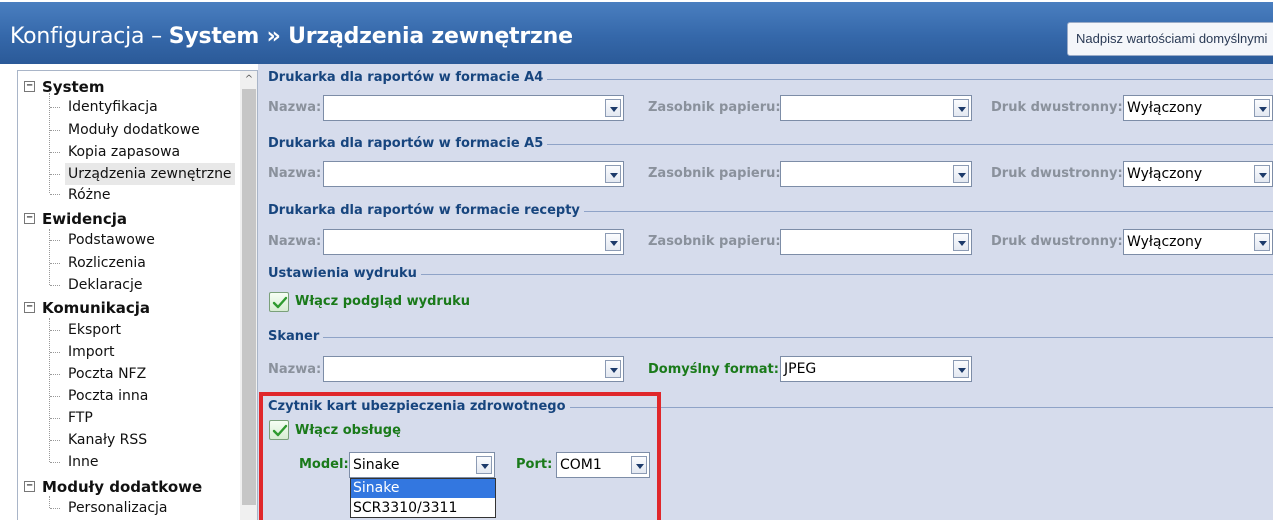 The image size is (1273, 520). Describe the element at coordinates (107, 374) in the screenshot. I see `tree-item-poczta-nfz: Poczta NFZ` at that location.